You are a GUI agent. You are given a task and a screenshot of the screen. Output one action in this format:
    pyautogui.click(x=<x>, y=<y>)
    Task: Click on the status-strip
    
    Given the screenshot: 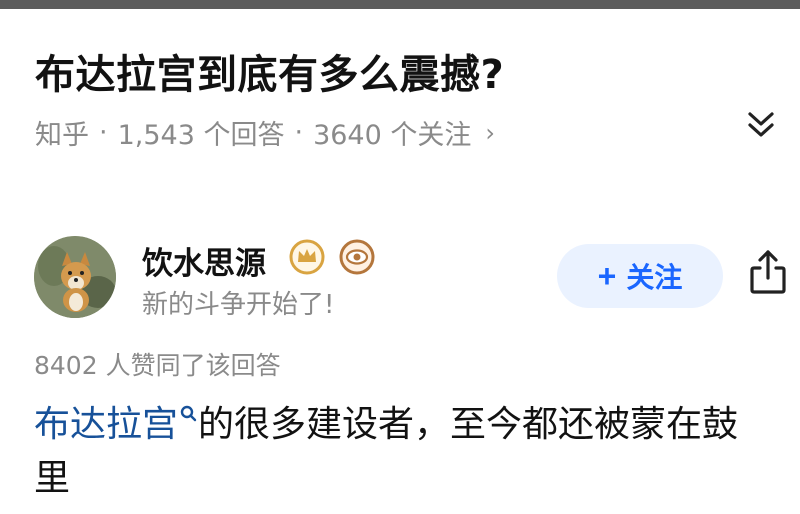 What is the action you would take?
    pyautogui.click(x=400, y=4)
    